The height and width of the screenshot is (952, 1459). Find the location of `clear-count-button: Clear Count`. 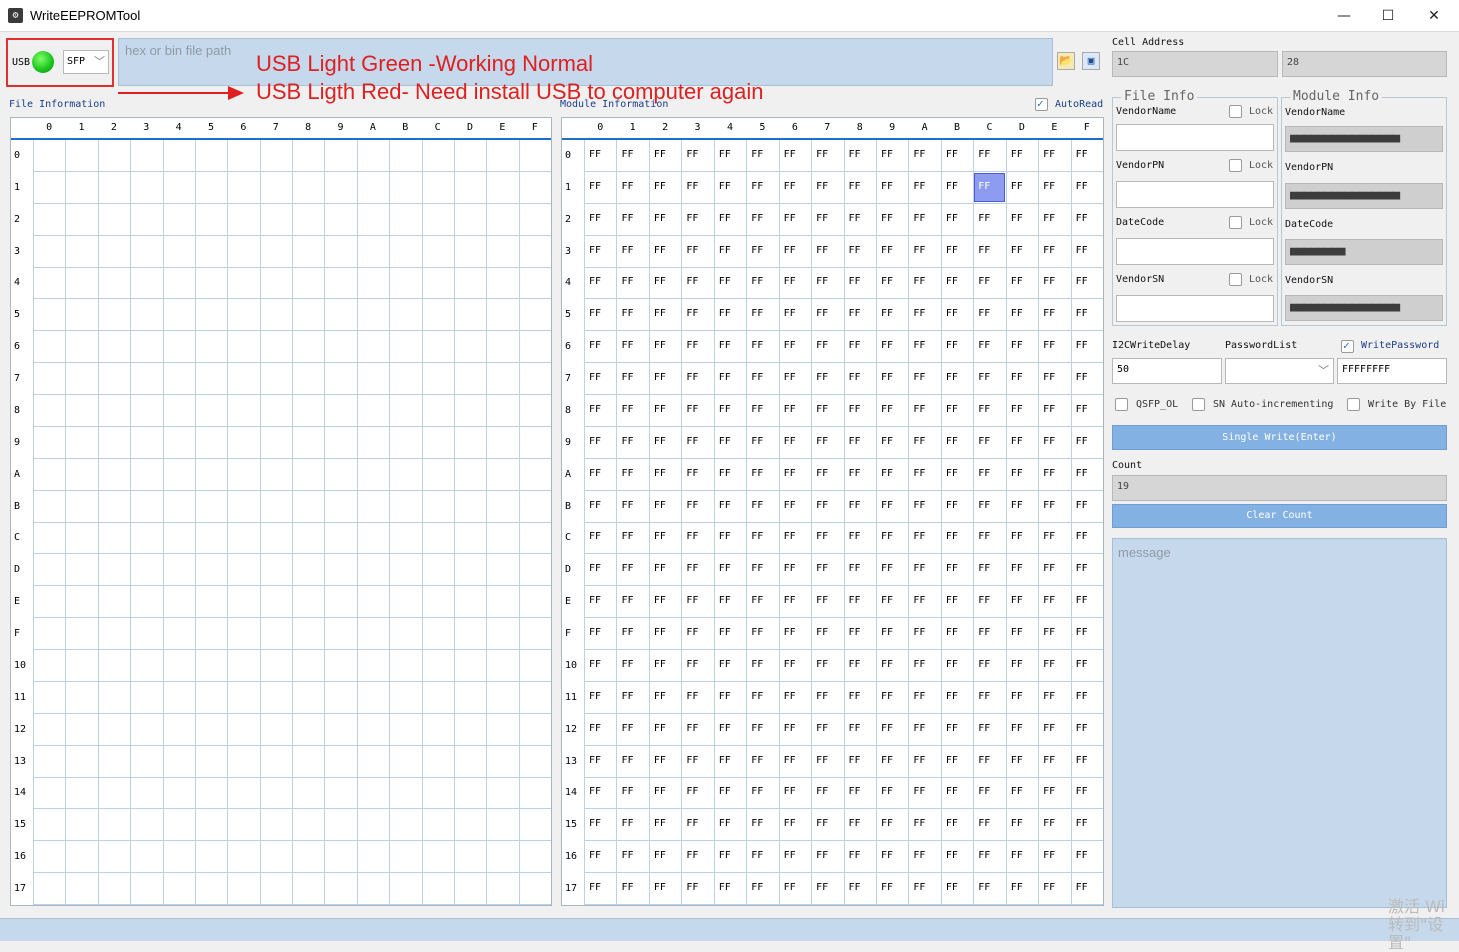

clear-count-button: Clear Count is located at coordinates (1279, 516).